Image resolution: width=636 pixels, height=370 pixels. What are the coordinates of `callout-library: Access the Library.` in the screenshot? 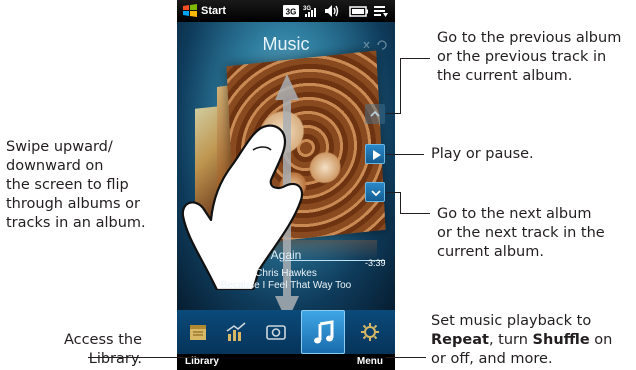 It's located at (101, 350).